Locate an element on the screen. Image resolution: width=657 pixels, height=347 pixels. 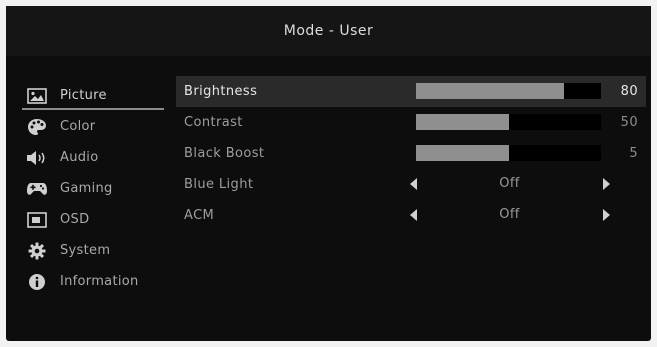
osd-icon is located at coordinates (37, 220).